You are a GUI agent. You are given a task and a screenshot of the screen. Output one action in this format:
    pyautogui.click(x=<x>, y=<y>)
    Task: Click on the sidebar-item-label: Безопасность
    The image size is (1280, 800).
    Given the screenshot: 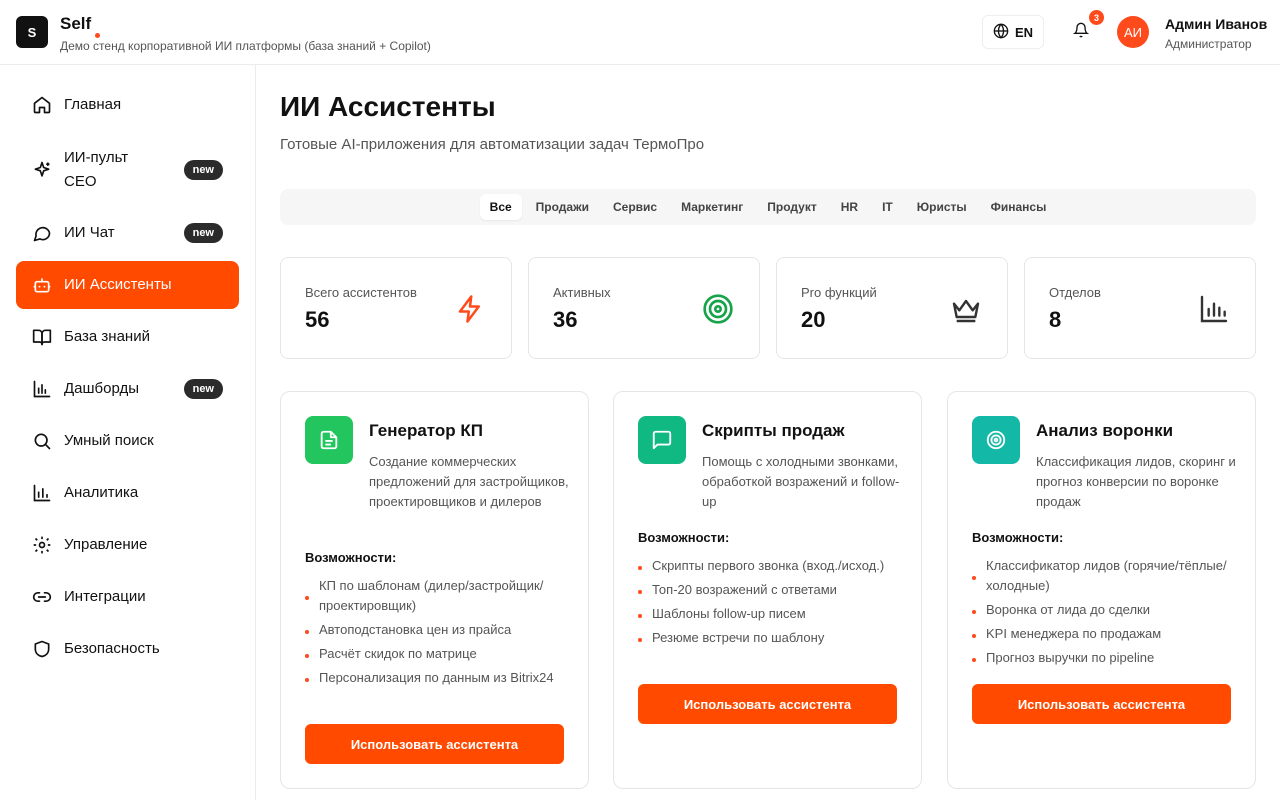 What is the action you would take?
    pyautogui.click(x=112, y=648)
    